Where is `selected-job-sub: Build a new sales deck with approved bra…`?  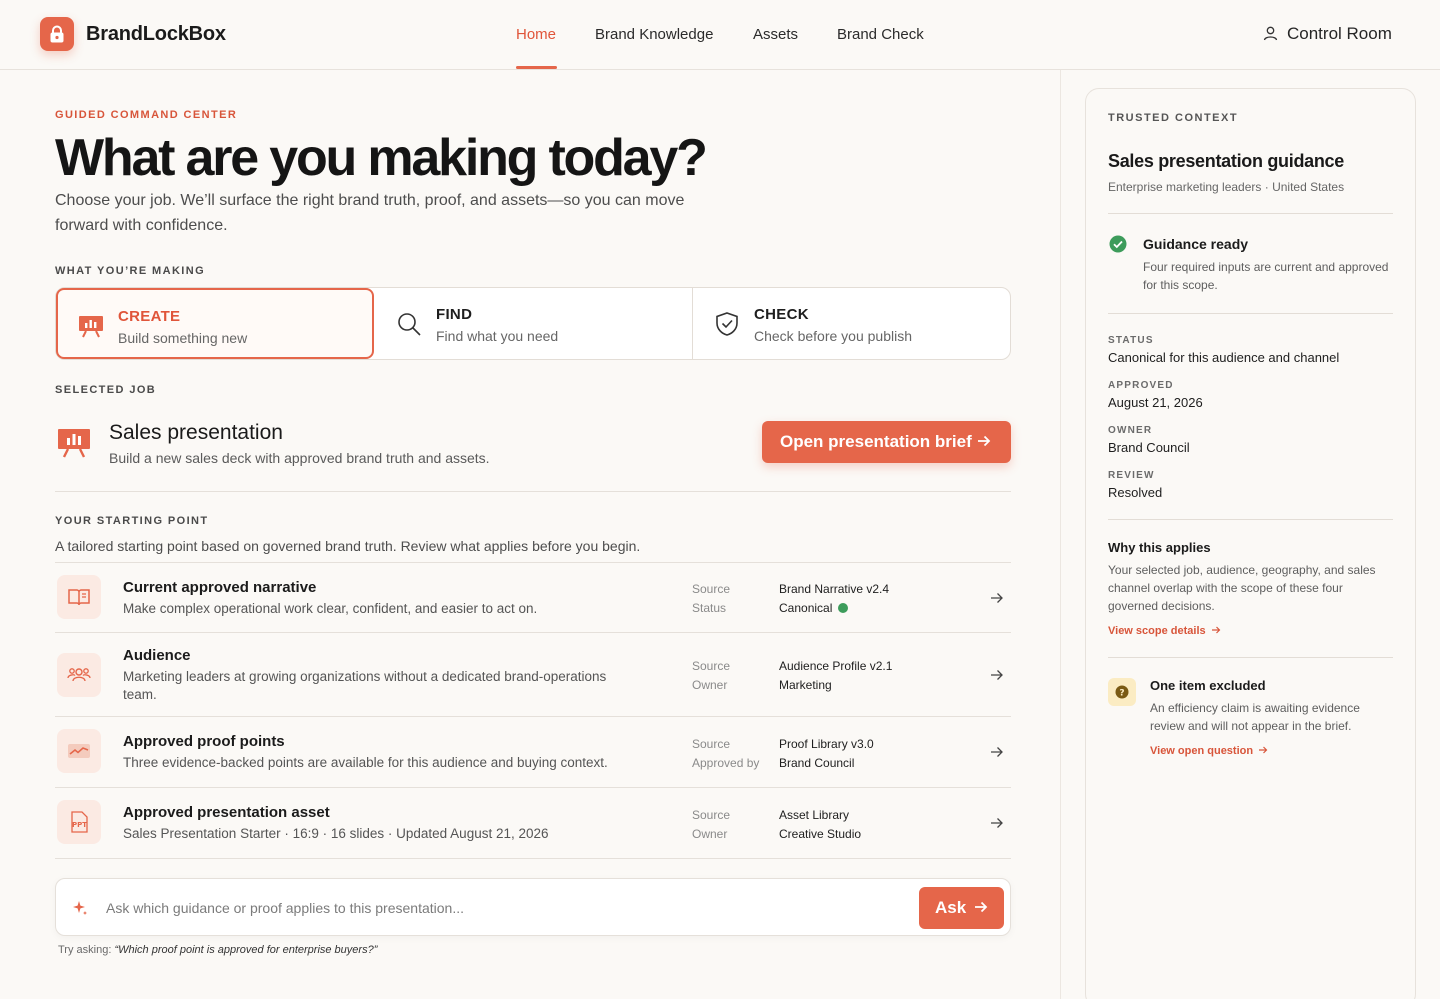
selected-job-sub: Build a new sales deck with approved bra… is located at coordinates (299, 458).